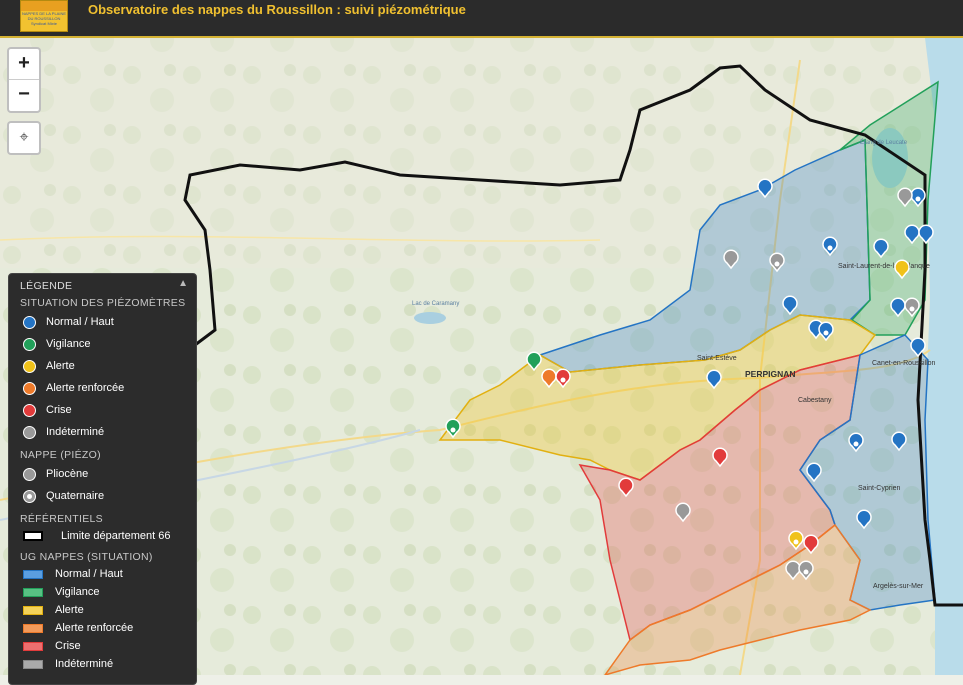 The width and height of the screenshot is (963, 685). Describe the element at coordinates (68, 322) in the screenshot. I see `legend-item-normal: Normal / Haut` at that location.